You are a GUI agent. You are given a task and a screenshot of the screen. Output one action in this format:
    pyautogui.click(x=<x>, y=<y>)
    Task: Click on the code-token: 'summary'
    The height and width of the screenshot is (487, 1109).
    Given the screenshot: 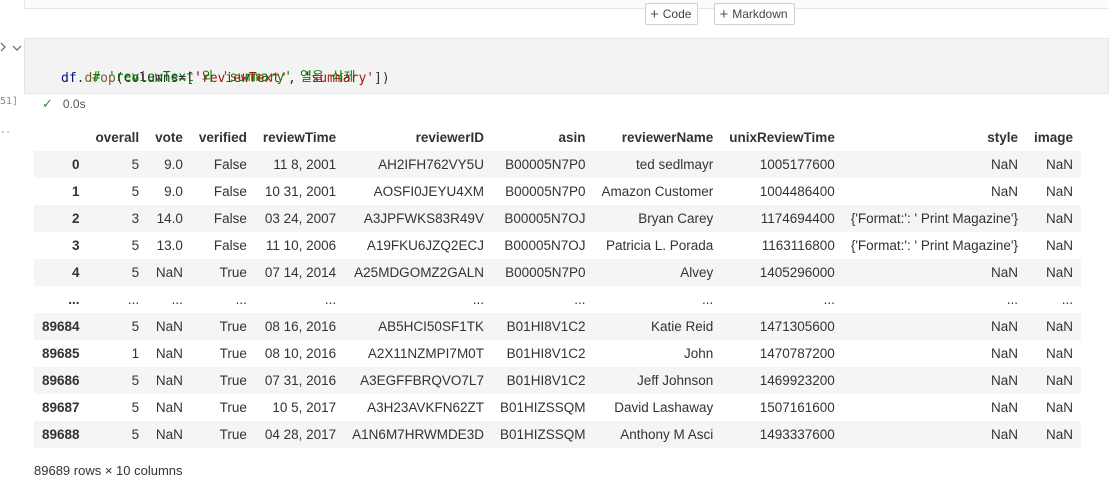 What is the action you would take?
    pyautogui.click(x=339, y=78)
    